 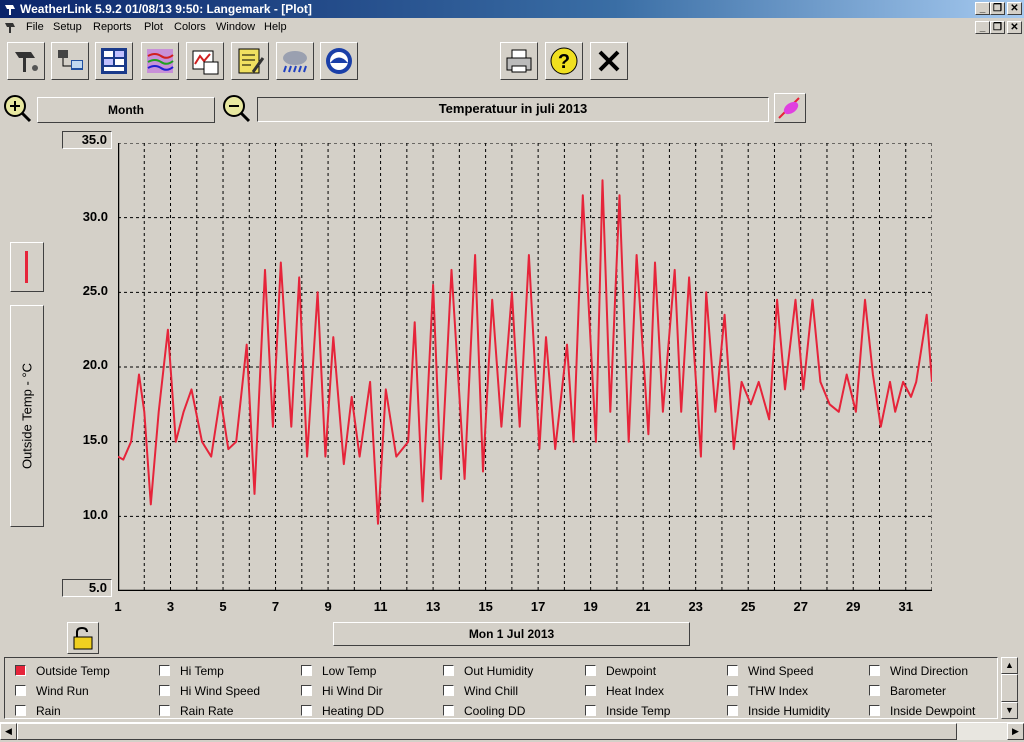 I want to click on lock-button, so click(x=83, y=638).